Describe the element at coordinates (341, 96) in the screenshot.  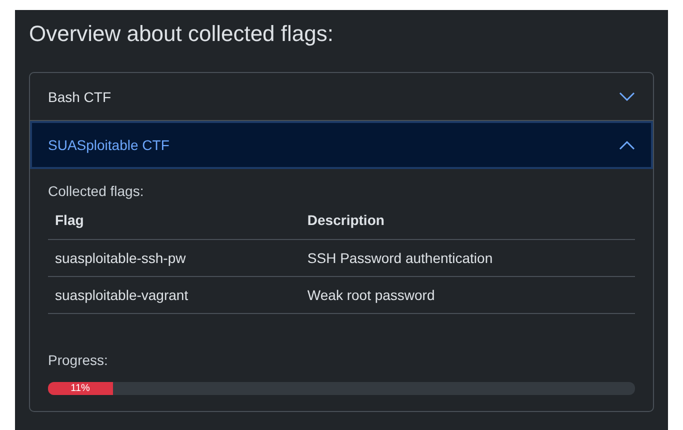
I see `accordion-header: Bash CTF` at that location.